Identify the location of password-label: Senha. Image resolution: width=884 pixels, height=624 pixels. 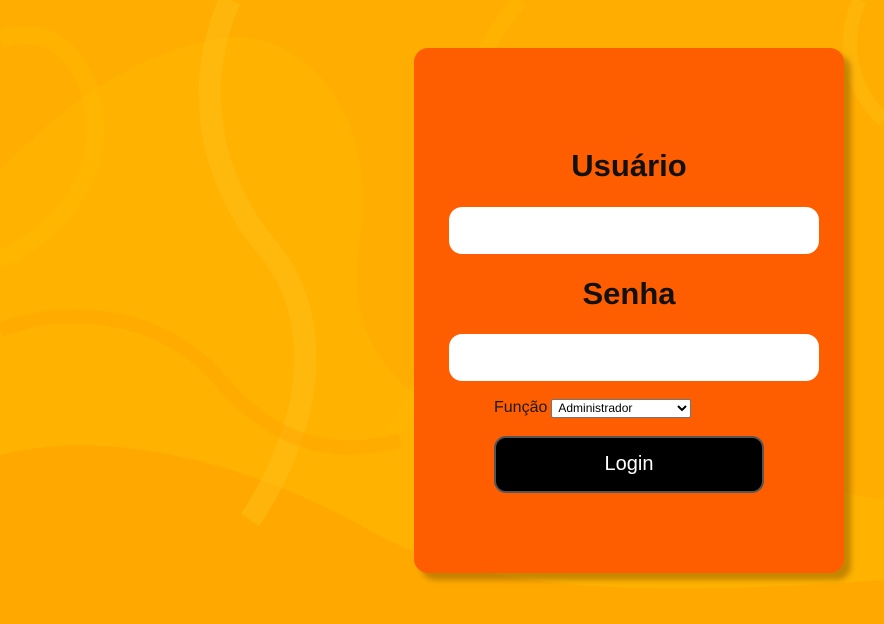
(629, 293).